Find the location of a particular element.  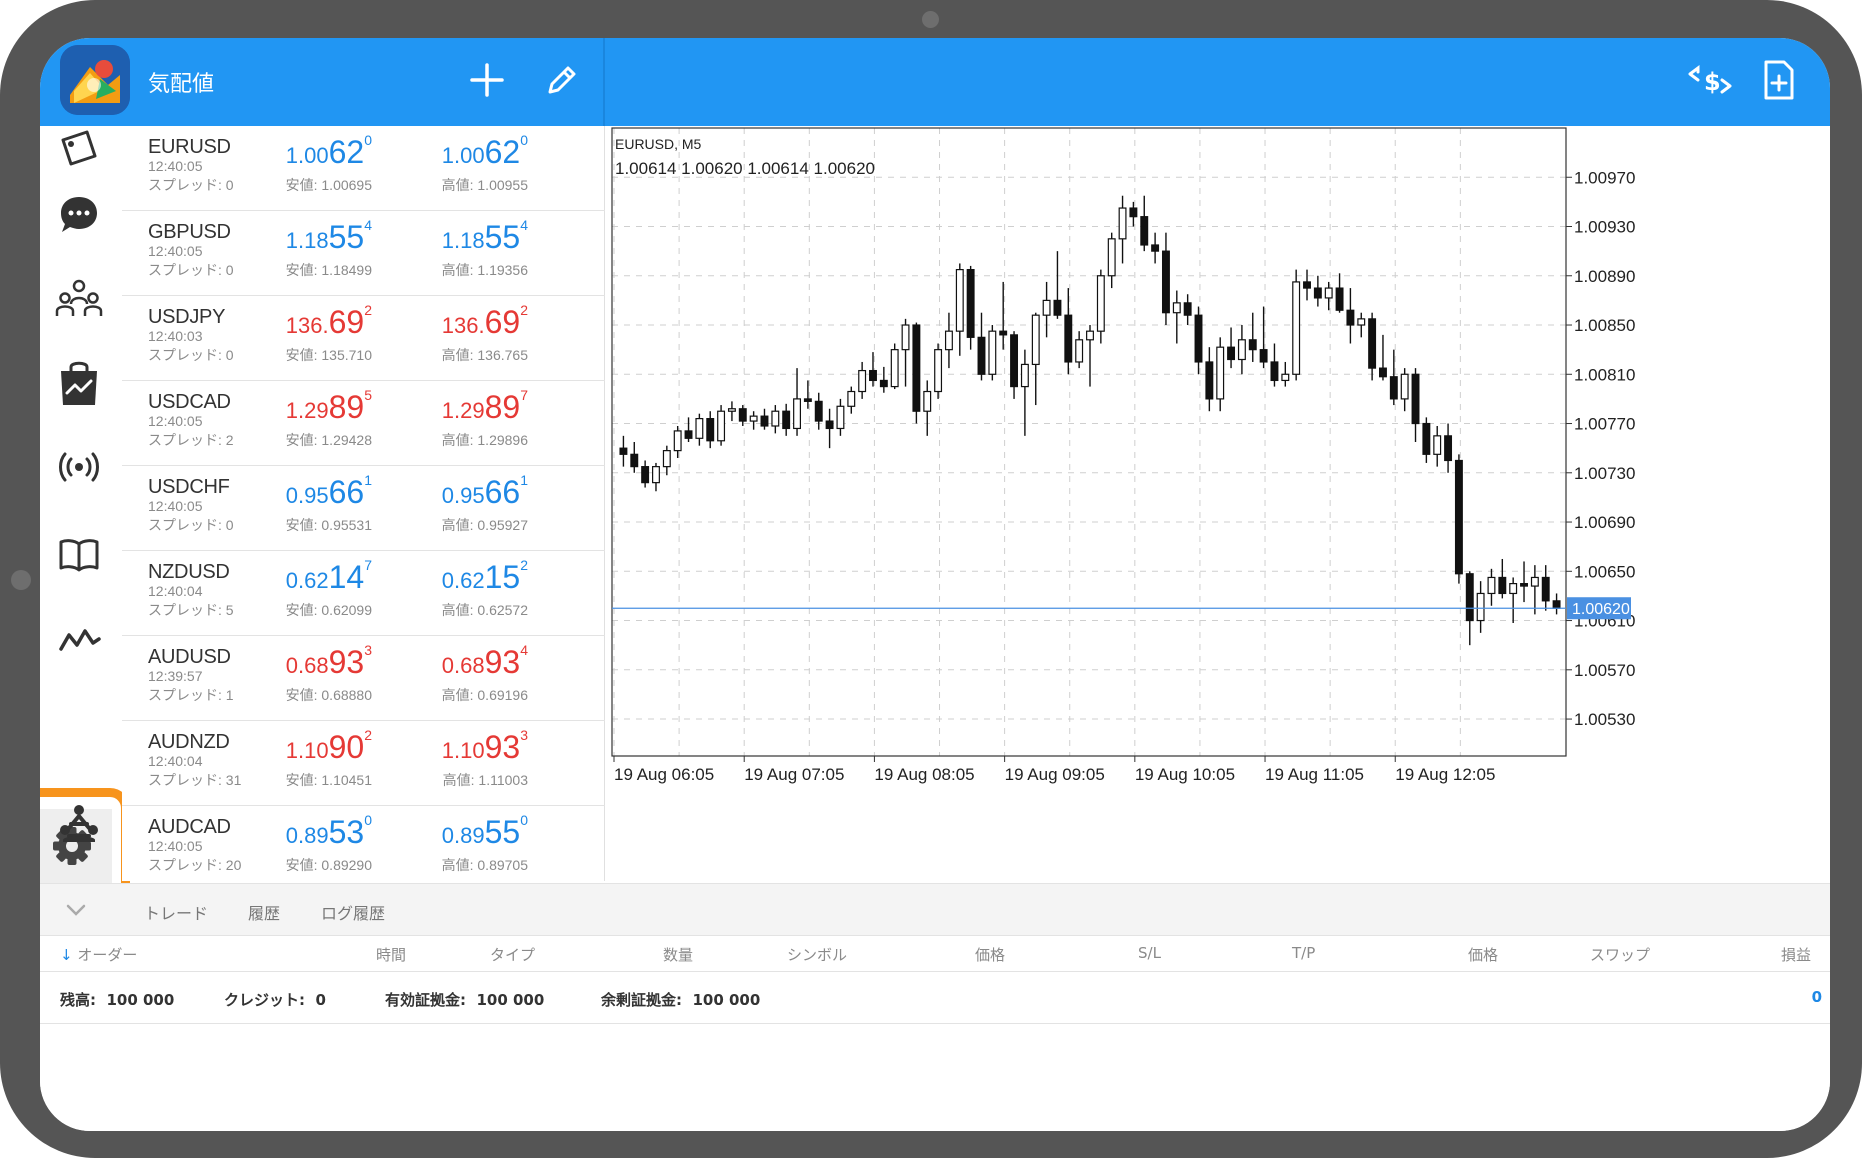

nav-journal is located at coordinates (79, 554).